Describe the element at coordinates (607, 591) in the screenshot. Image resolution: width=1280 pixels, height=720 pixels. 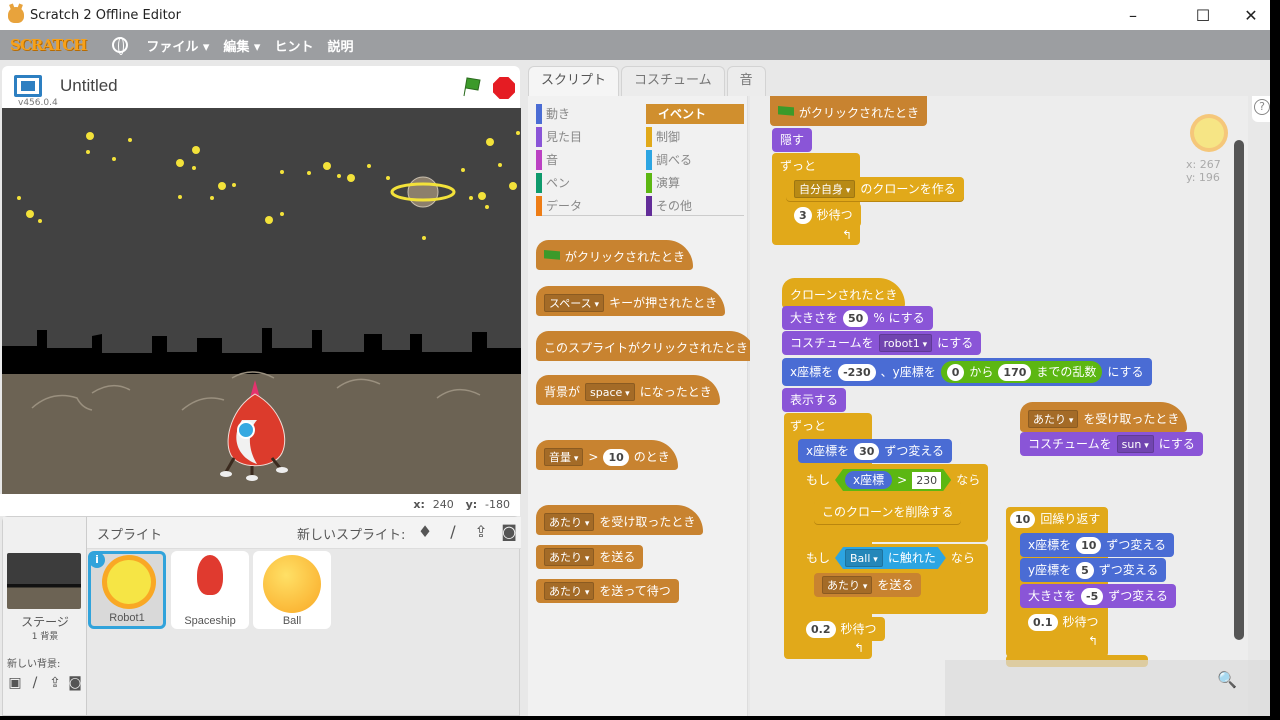
I see `palette-broadcast-and-wait: あたり を送って待つ` at that location.